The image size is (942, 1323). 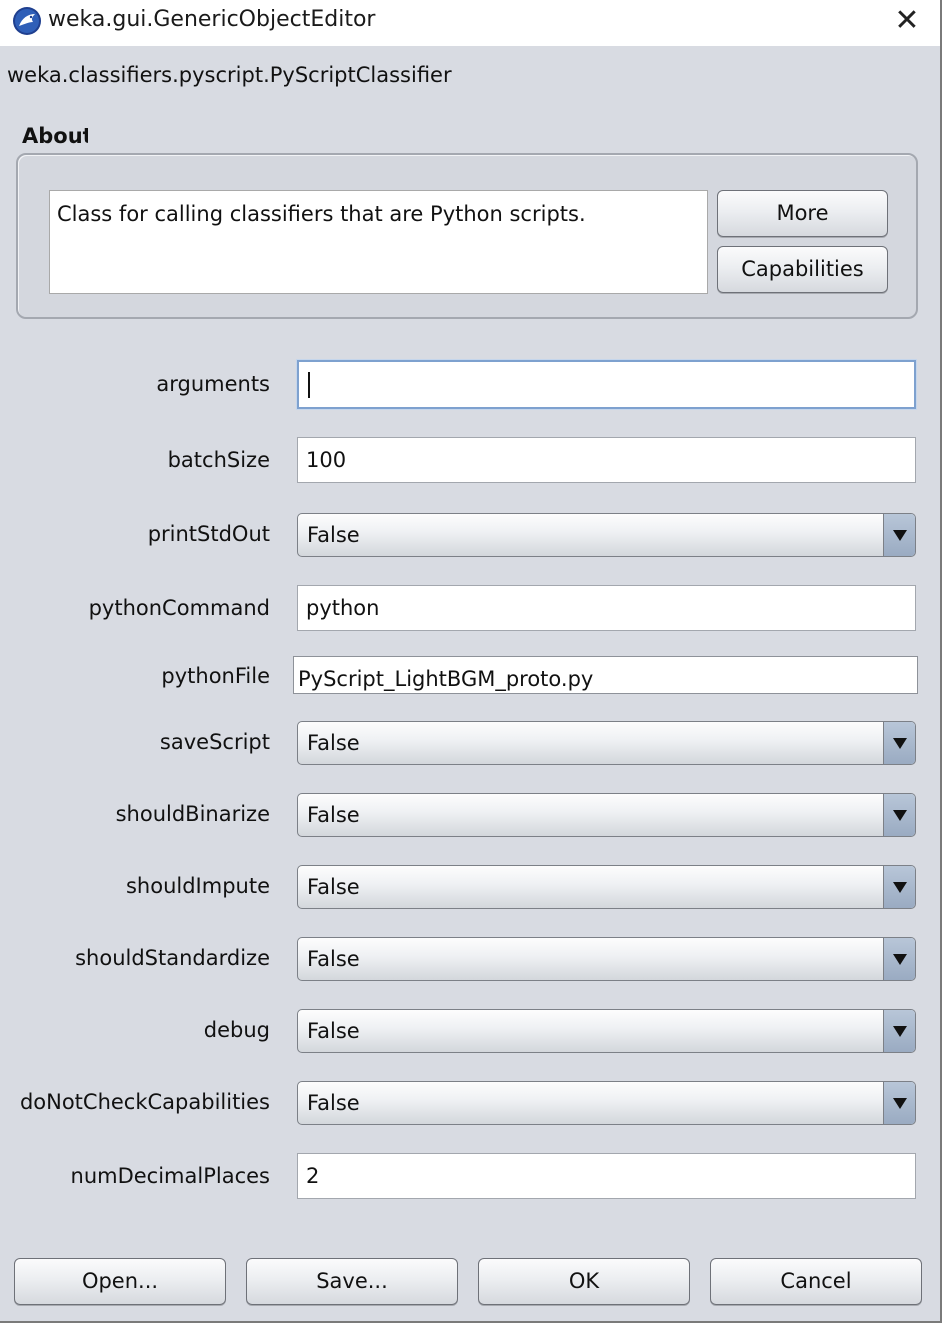 I want to click on shouldstandardize-label: shouldStandardize, so click(x=172, y=958).